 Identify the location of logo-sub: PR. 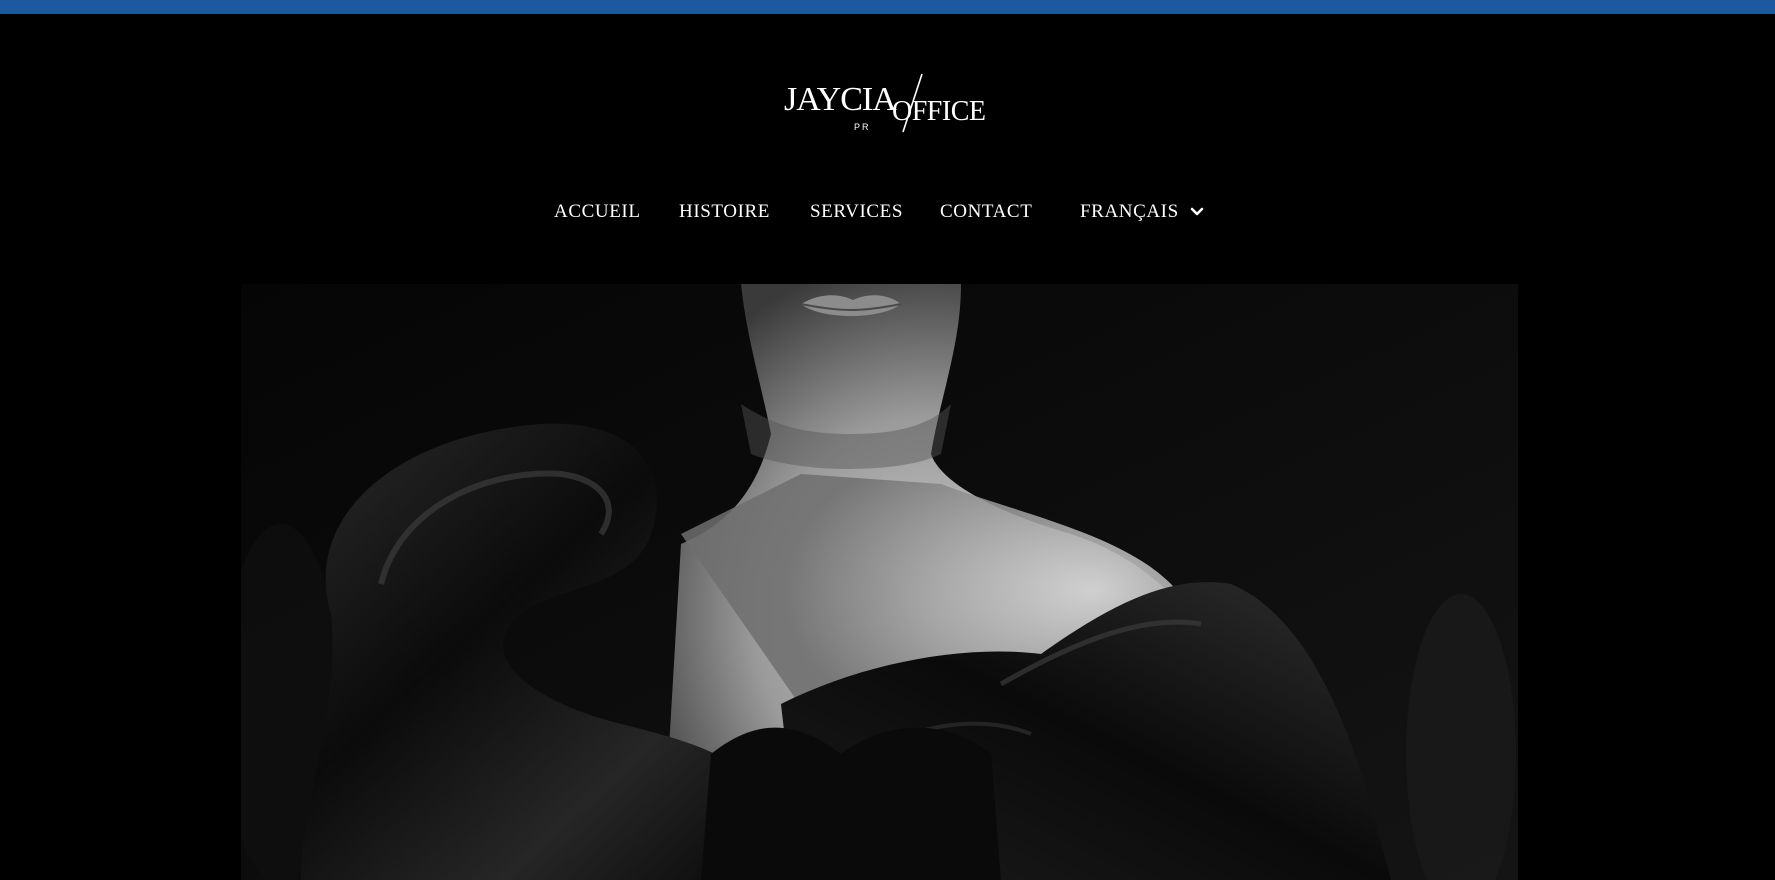
(862, 127).